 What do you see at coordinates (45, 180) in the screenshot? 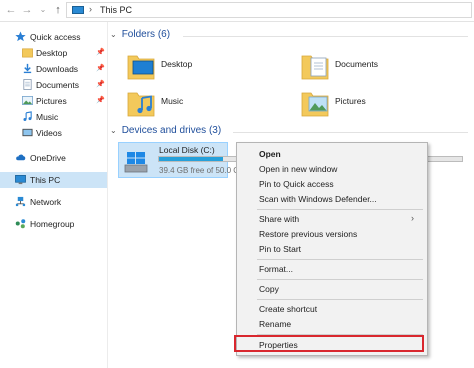
I see `sidebar-item-label: This PC` at bounding box center [45, 180].